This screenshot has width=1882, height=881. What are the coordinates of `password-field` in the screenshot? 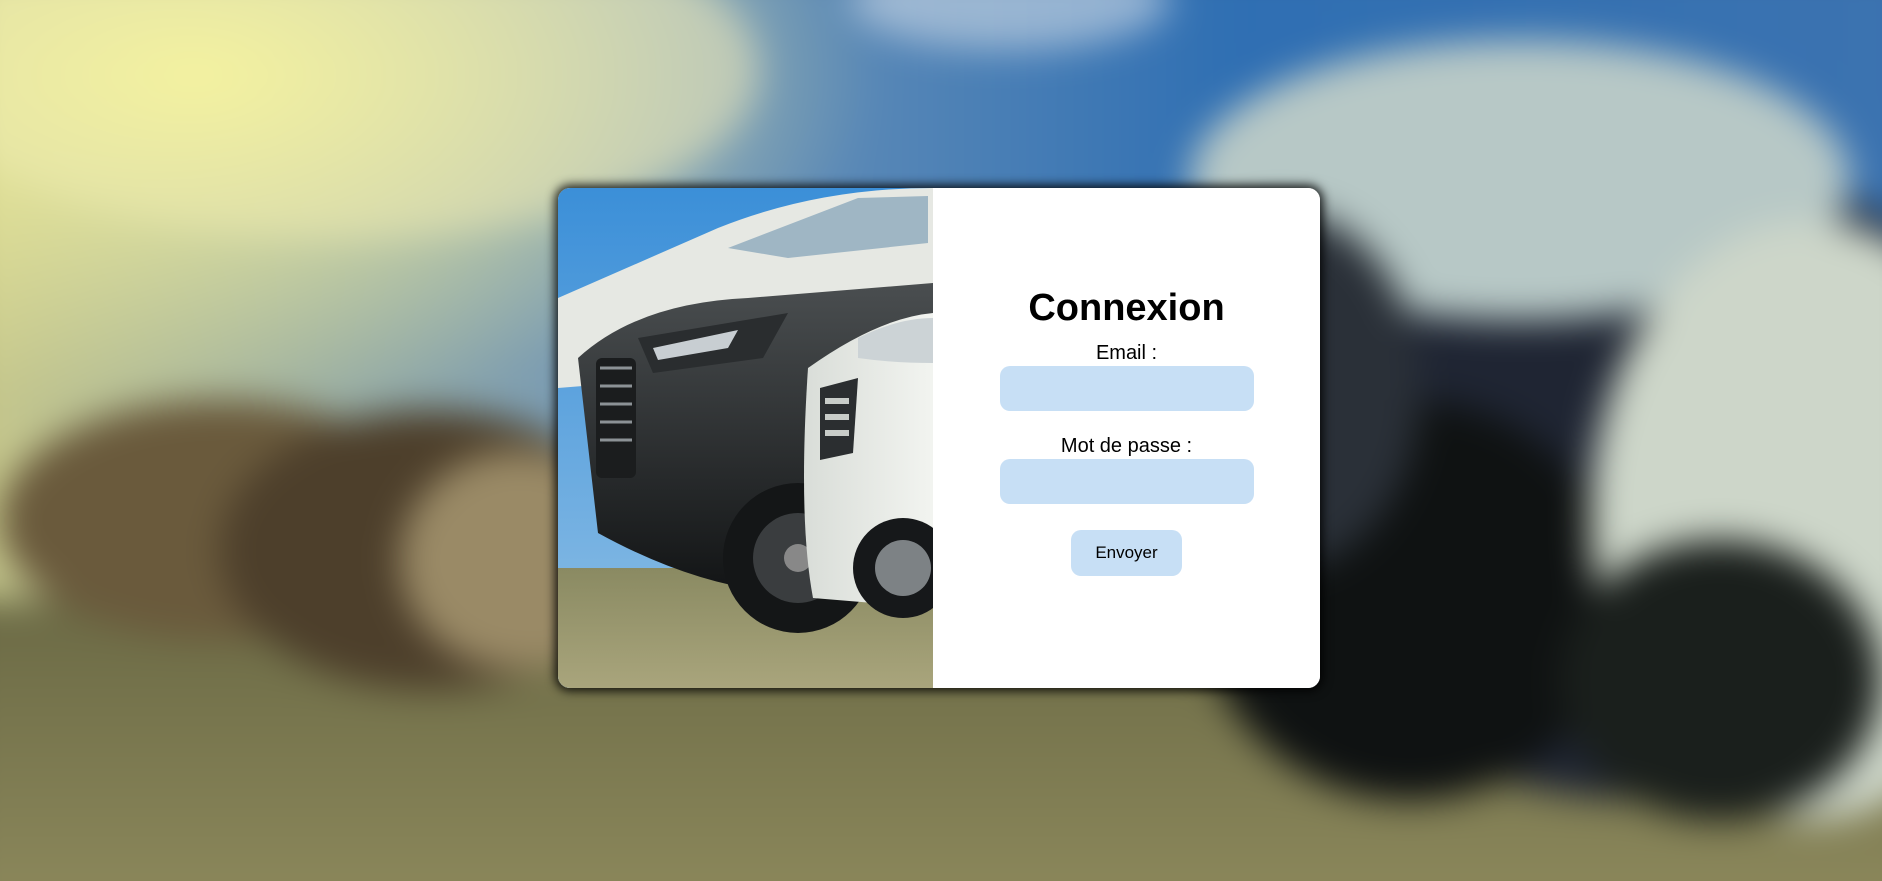 It's located at (1126, 481).